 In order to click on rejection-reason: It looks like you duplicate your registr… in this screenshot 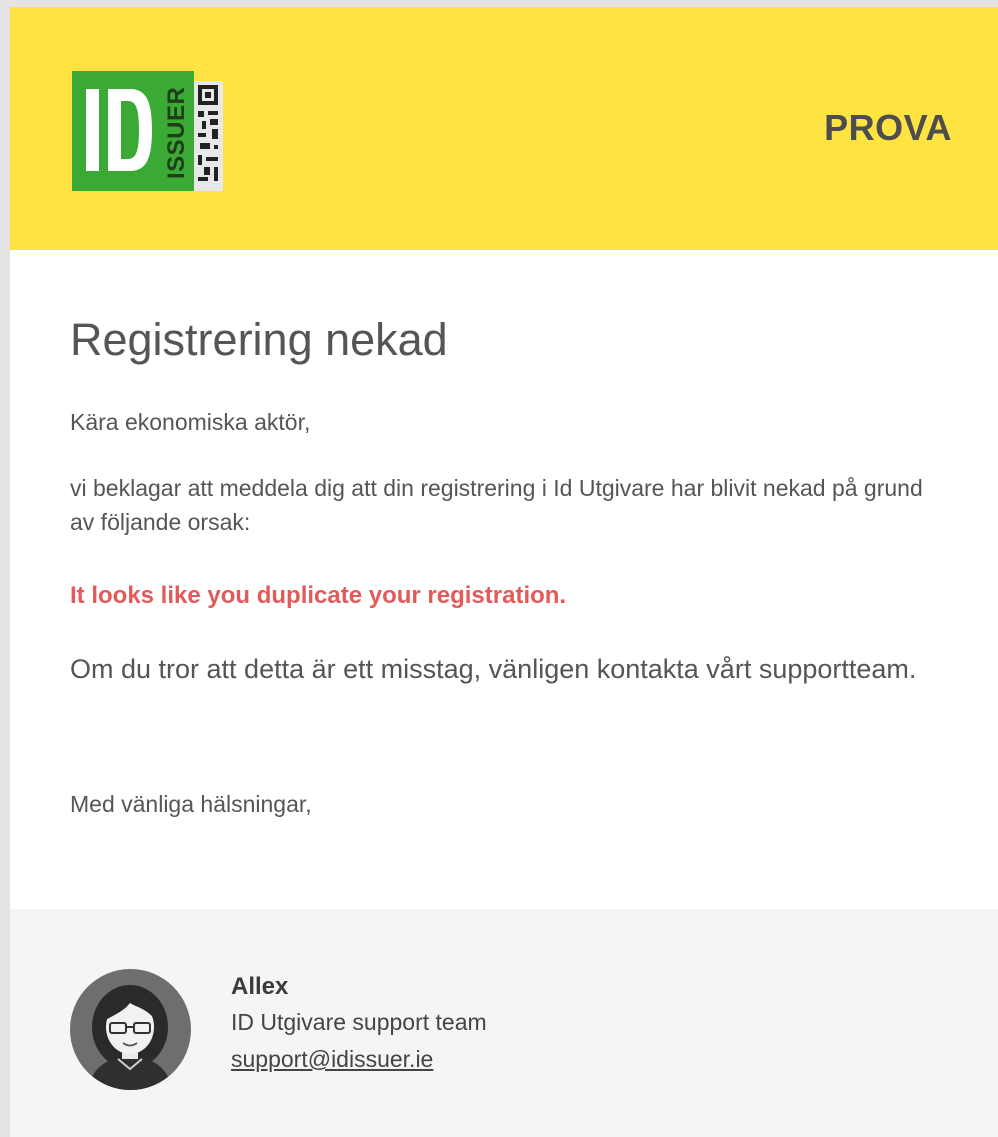, I will do `click(318, 595)`.